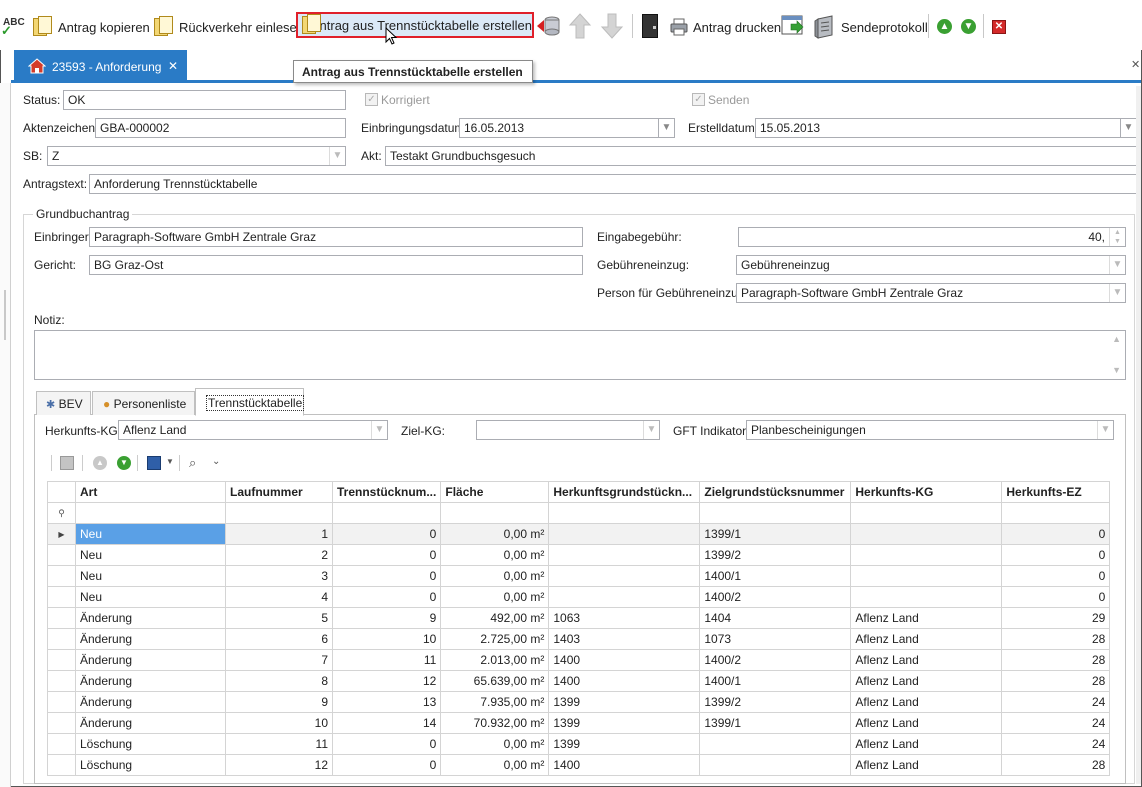 This screenshot has width=1142, height=787. What do you see at coordinates (279, 597) in the screenshot?
I see `table-cell: 4` at bounding box center [279, 597].